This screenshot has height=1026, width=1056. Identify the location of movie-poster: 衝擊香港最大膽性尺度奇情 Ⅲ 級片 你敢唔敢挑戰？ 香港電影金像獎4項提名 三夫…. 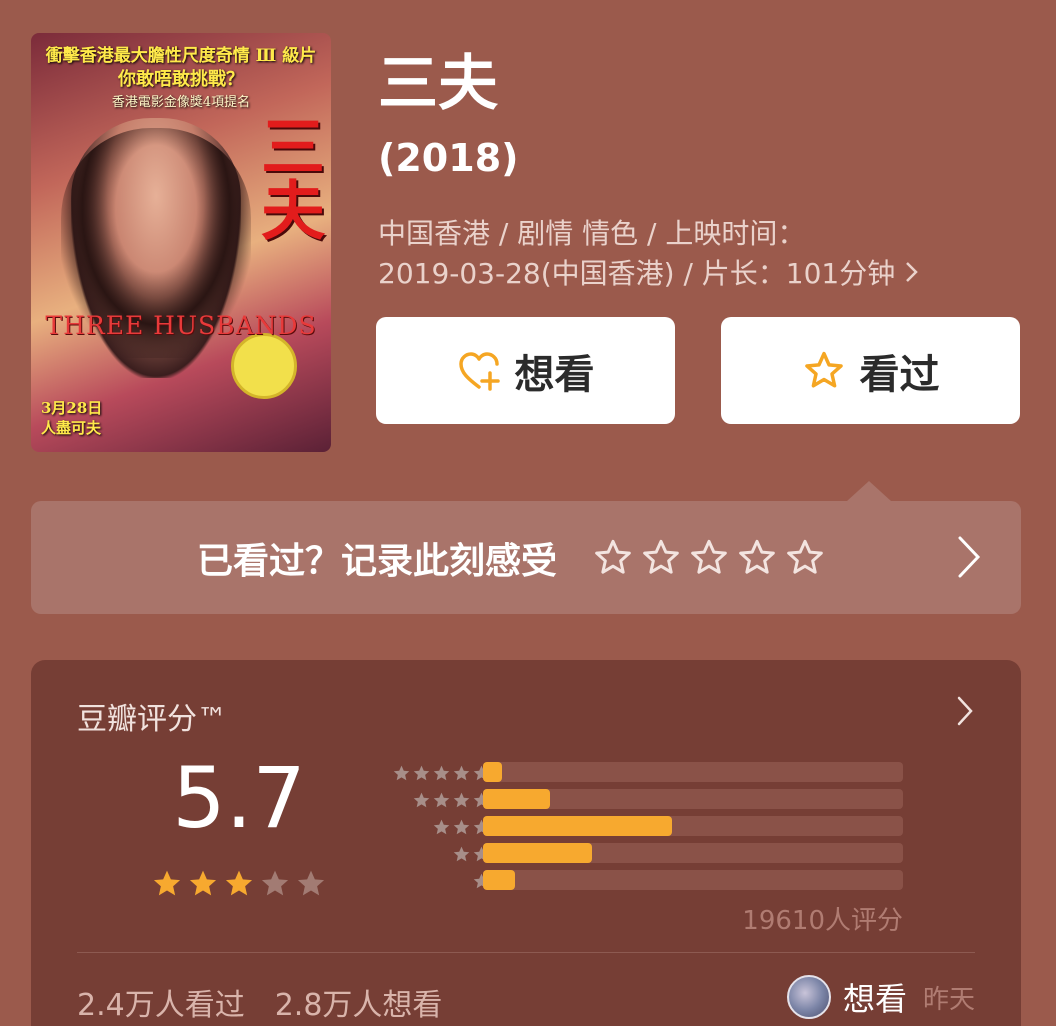
(181, 242).